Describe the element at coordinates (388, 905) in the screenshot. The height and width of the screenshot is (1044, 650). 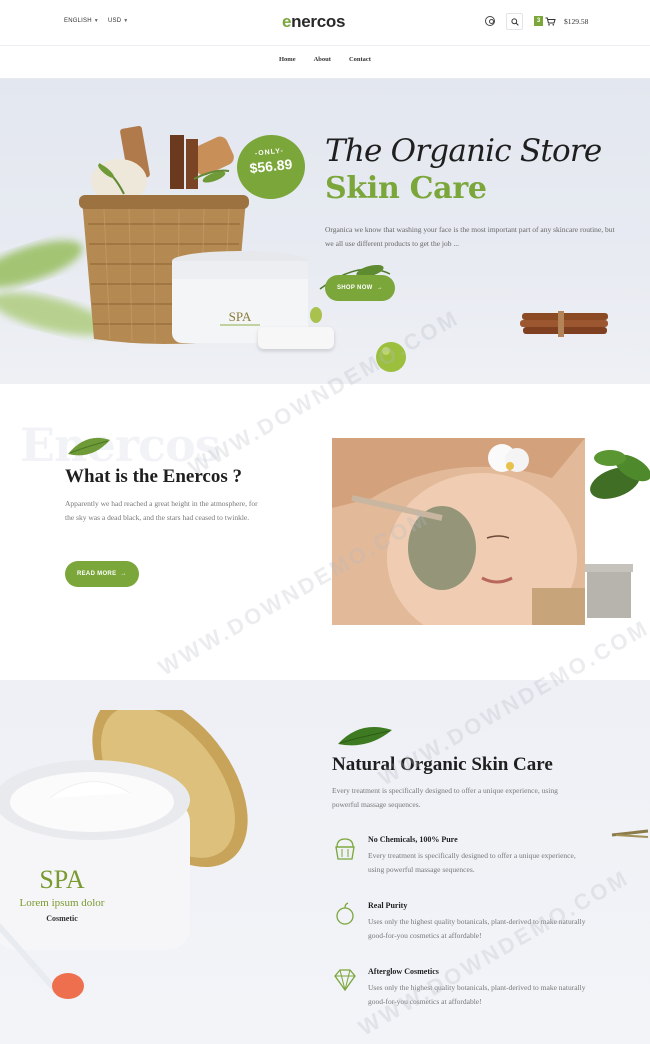
I see `feature-title: Real Purity` at that location.